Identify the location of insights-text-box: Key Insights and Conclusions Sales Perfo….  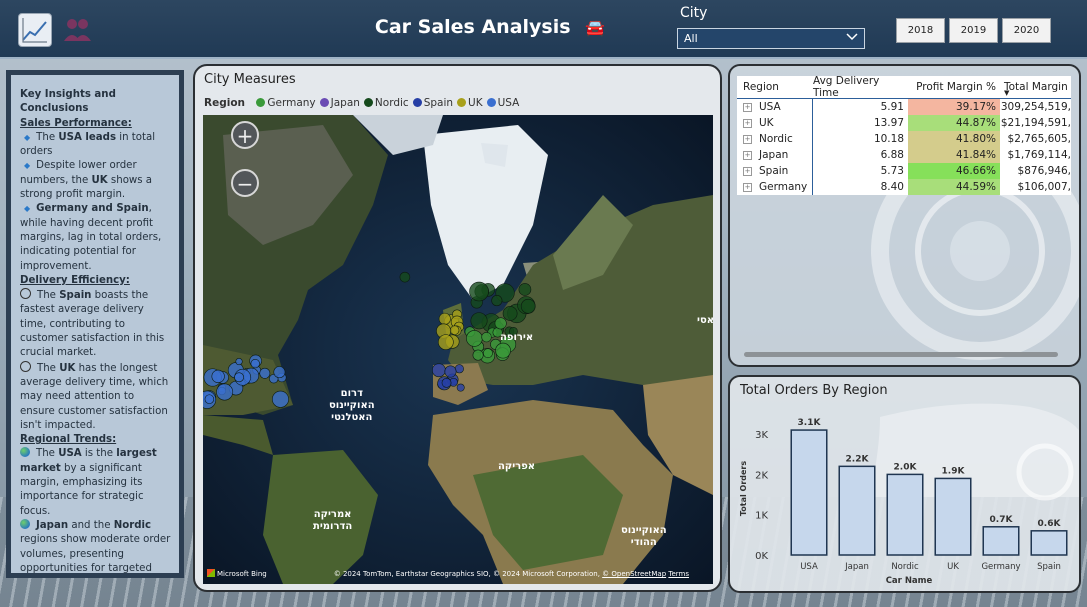
(95, 324).